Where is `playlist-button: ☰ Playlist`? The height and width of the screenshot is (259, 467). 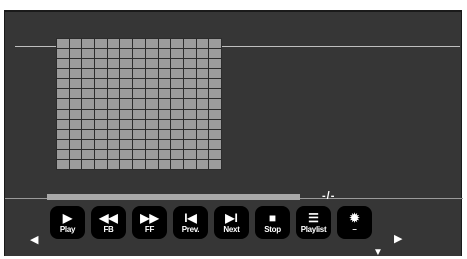 playlist-button: ☰ Playlist is located at coordinates (313, 222).